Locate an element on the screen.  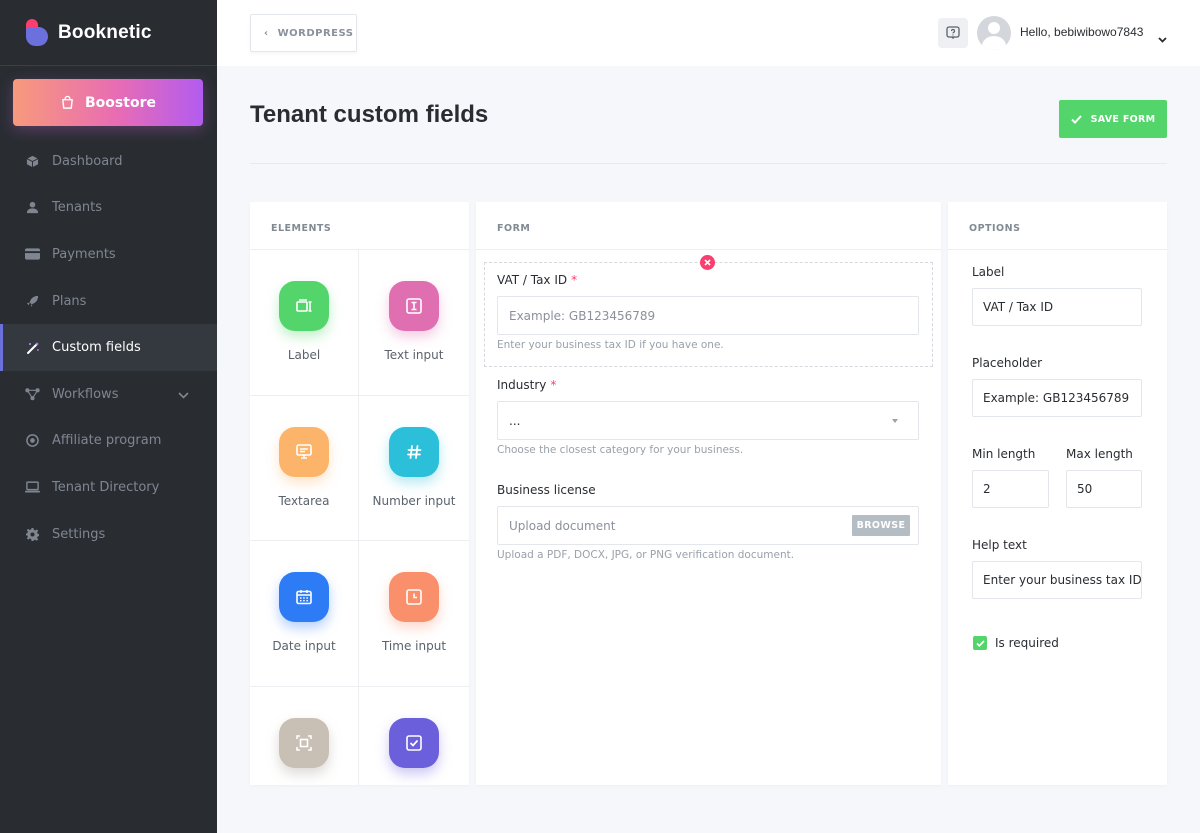
remove-field-button is located at coordinates (707, 262).